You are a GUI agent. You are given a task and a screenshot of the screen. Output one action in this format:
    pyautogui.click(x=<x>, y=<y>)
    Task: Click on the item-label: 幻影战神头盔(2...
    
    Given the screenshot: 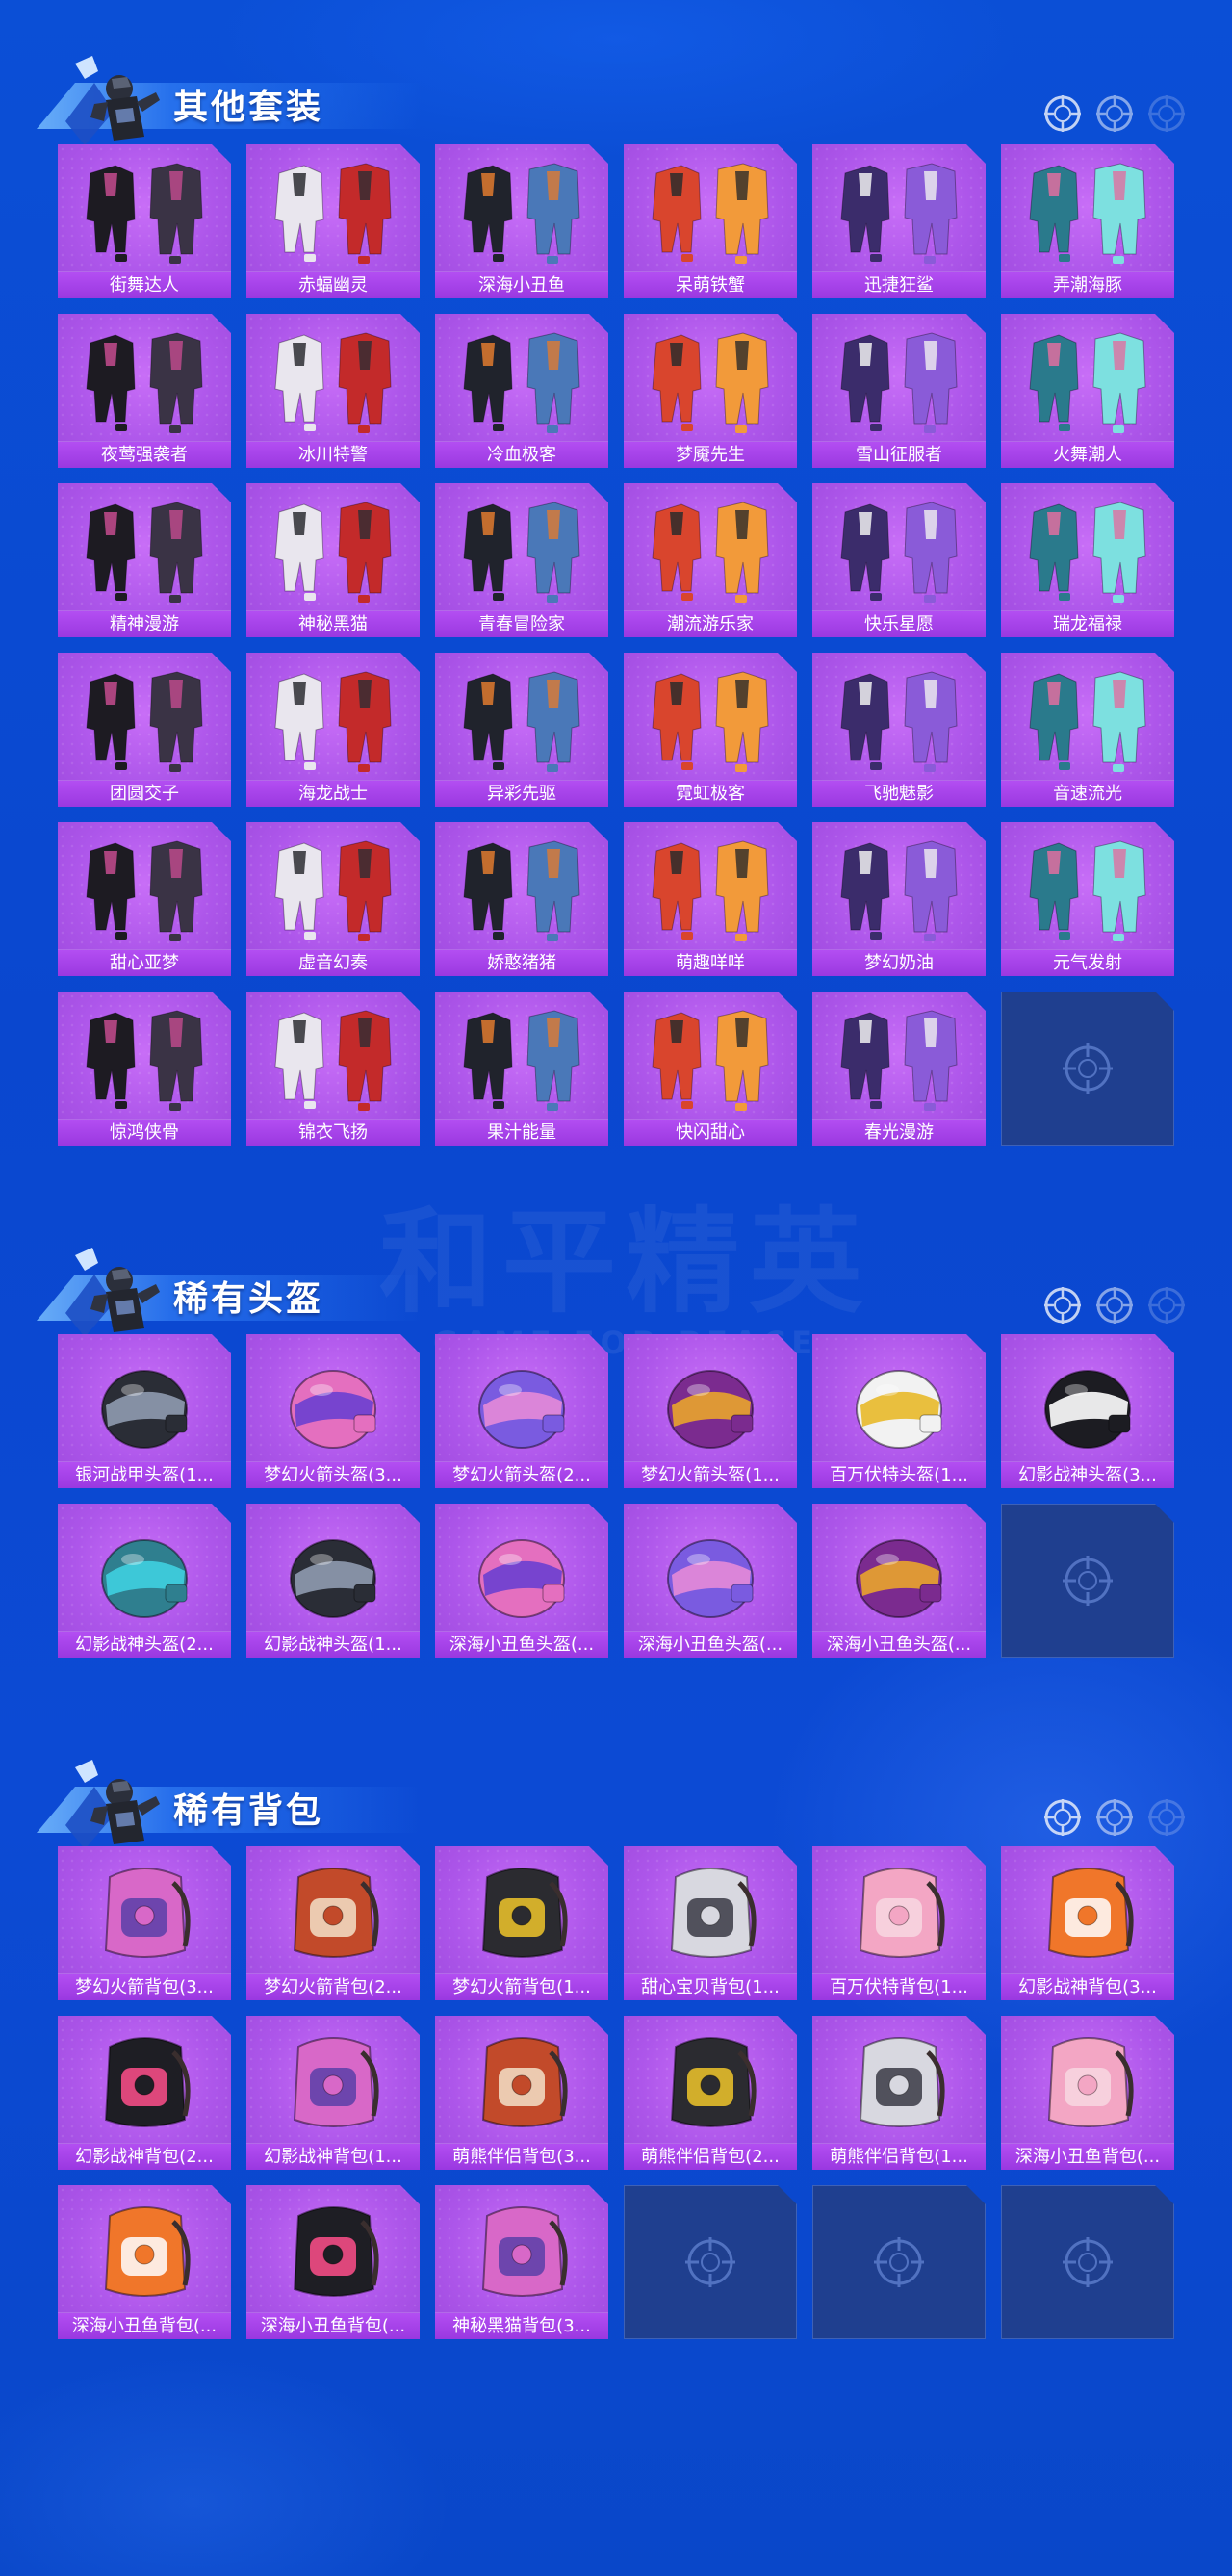 What is the action you would take?
    pyautogui.click(x=144, y=1645)
    